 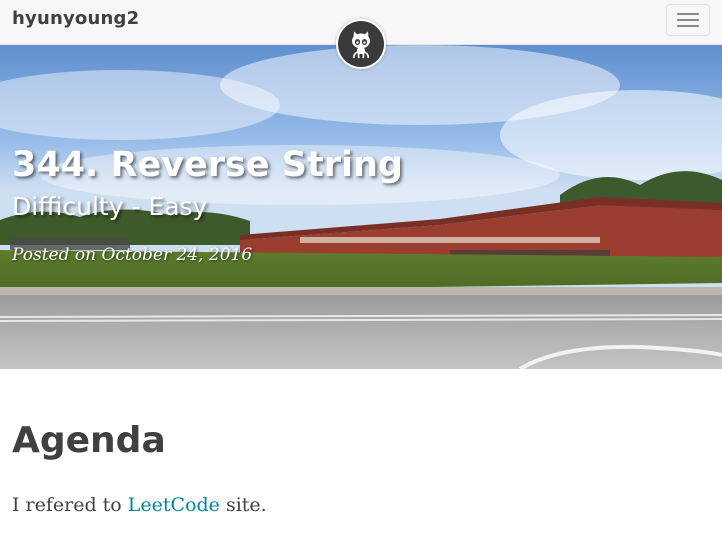 I want to click on post-meta: Posted on October 24, 2016, so click(x=132, y=255).